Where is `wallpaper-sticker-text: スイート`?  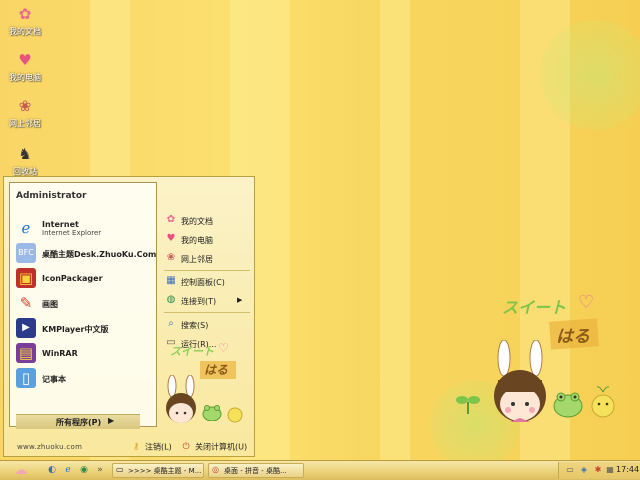
wallpaper-sticker-text: スイート is located at coordinates (534, 307).